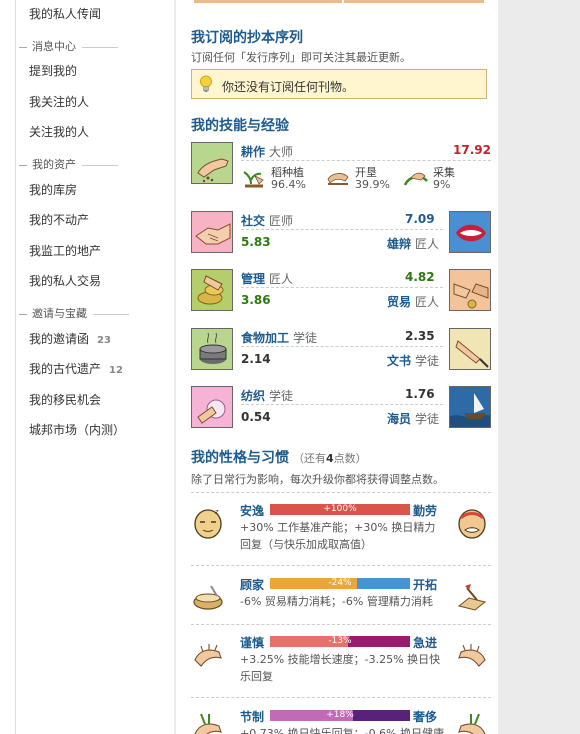  I want to click on skill-name-weaving: 纺织 学徒, so click(267, 395).